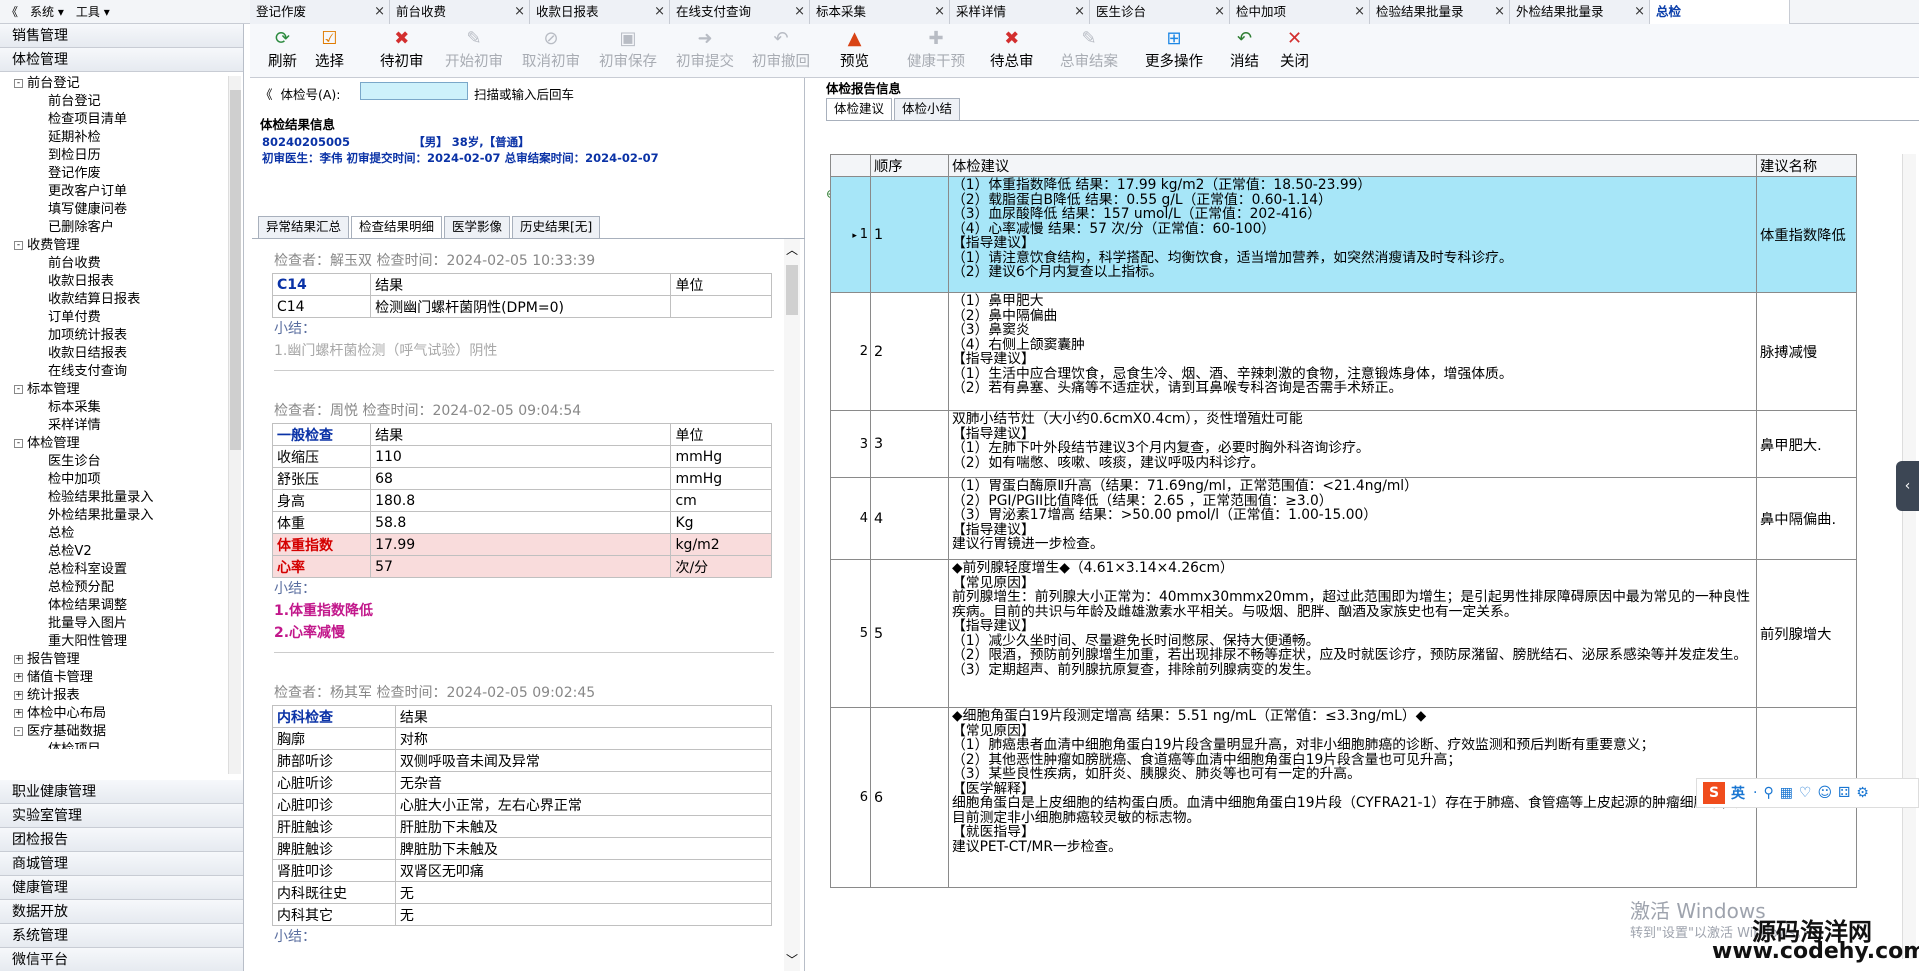  What do you see at coordinates (792, 605) in the screenshot?
I see `detail-scrollbar: ︿ ﹀` at bounding box center [792, 605].